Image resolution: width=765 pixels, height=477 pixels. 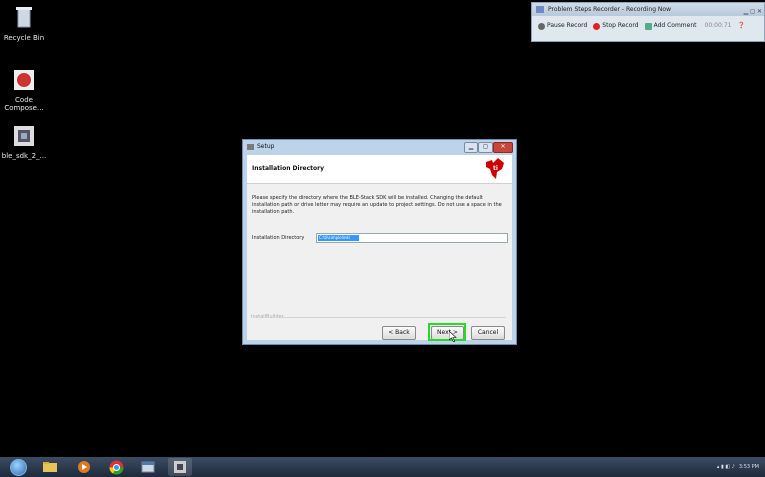 What do you see at coordinates (379, 169) in the screenshot?
I see `dialog-header: Installation Directory ti` at bounding box center [379, 169].